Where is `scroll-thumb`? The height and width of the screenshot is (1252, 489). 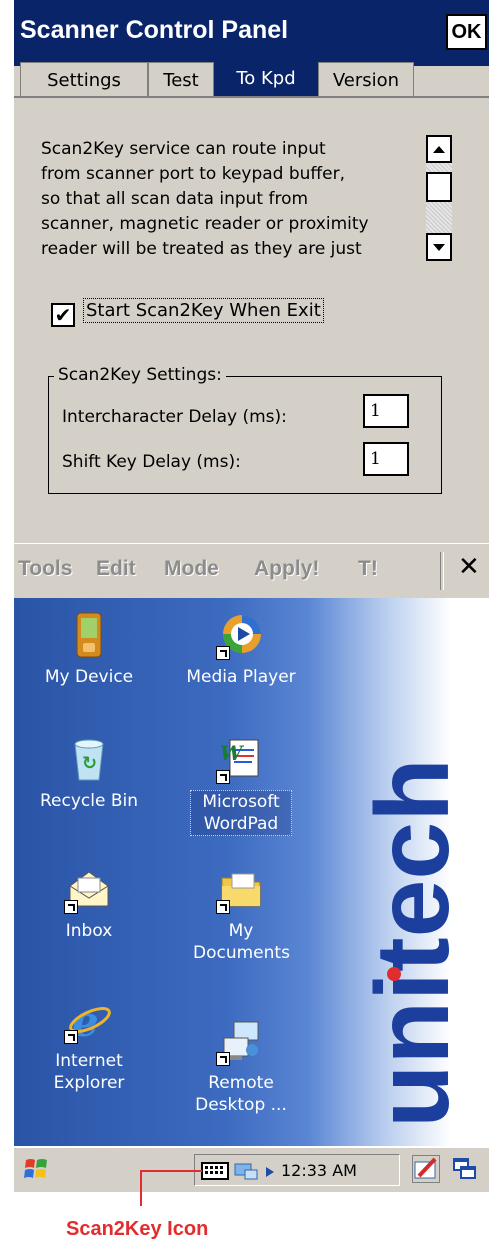
scroll-thumb is located at coordinates (439, 187).